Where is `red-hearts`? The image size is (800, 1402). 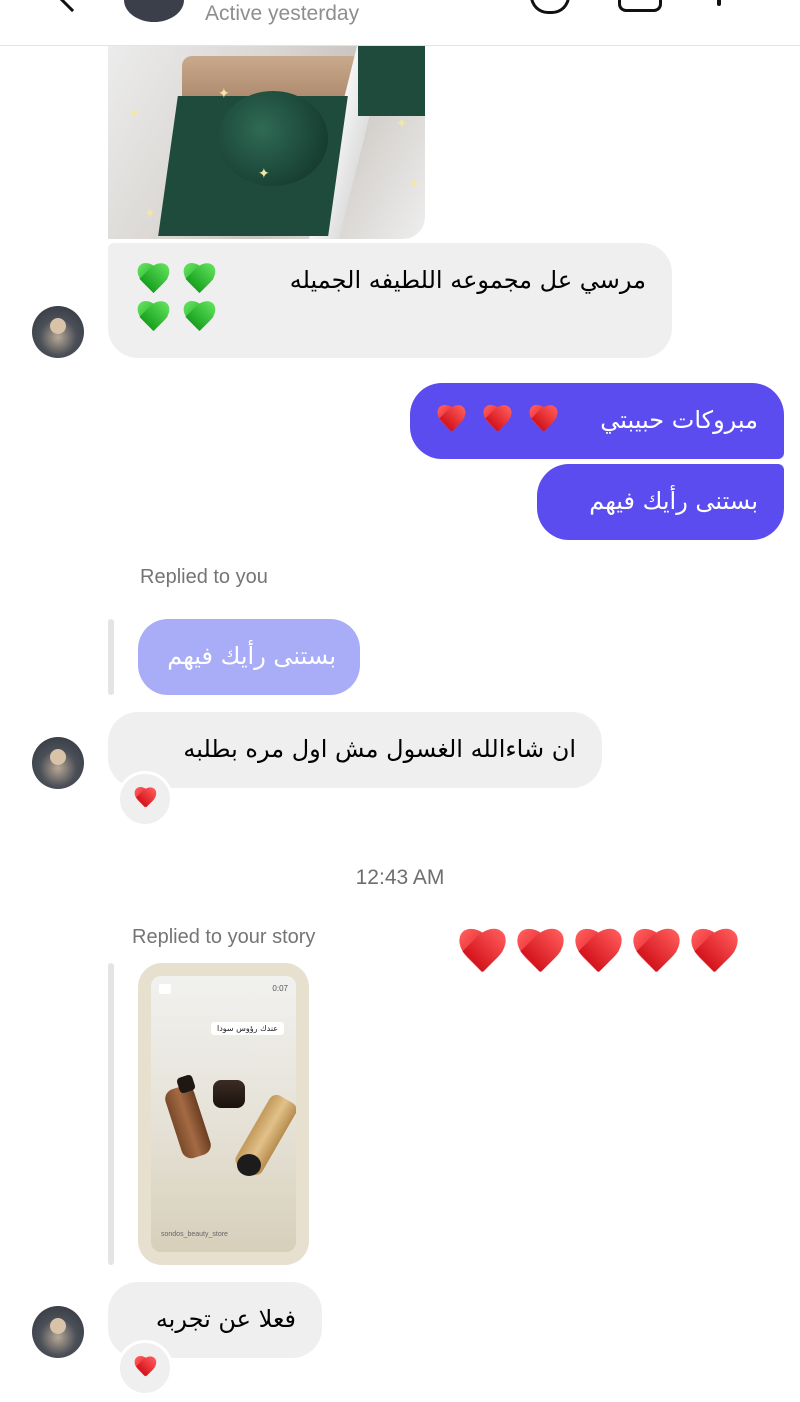
red-hearts is located at coordinates (504, 422).